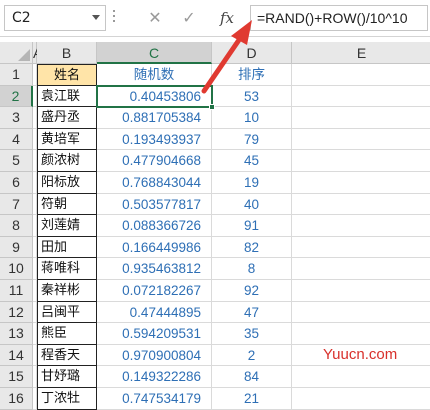 The image size is (430, 410). What do you see at coordinates (226, 57) in the screenshot?
I see `annotation-arrow-icon` at bounding box center [226, 57].